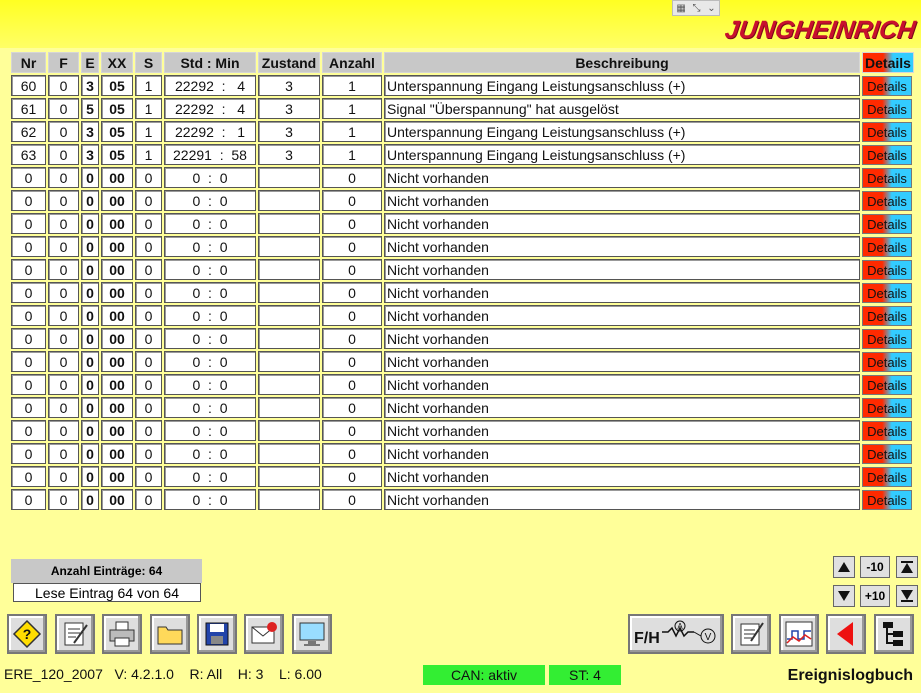 The height and width of the screenshot is (693, 921). I want to click on cell-time: 22291 : 58, so click(210, 154).